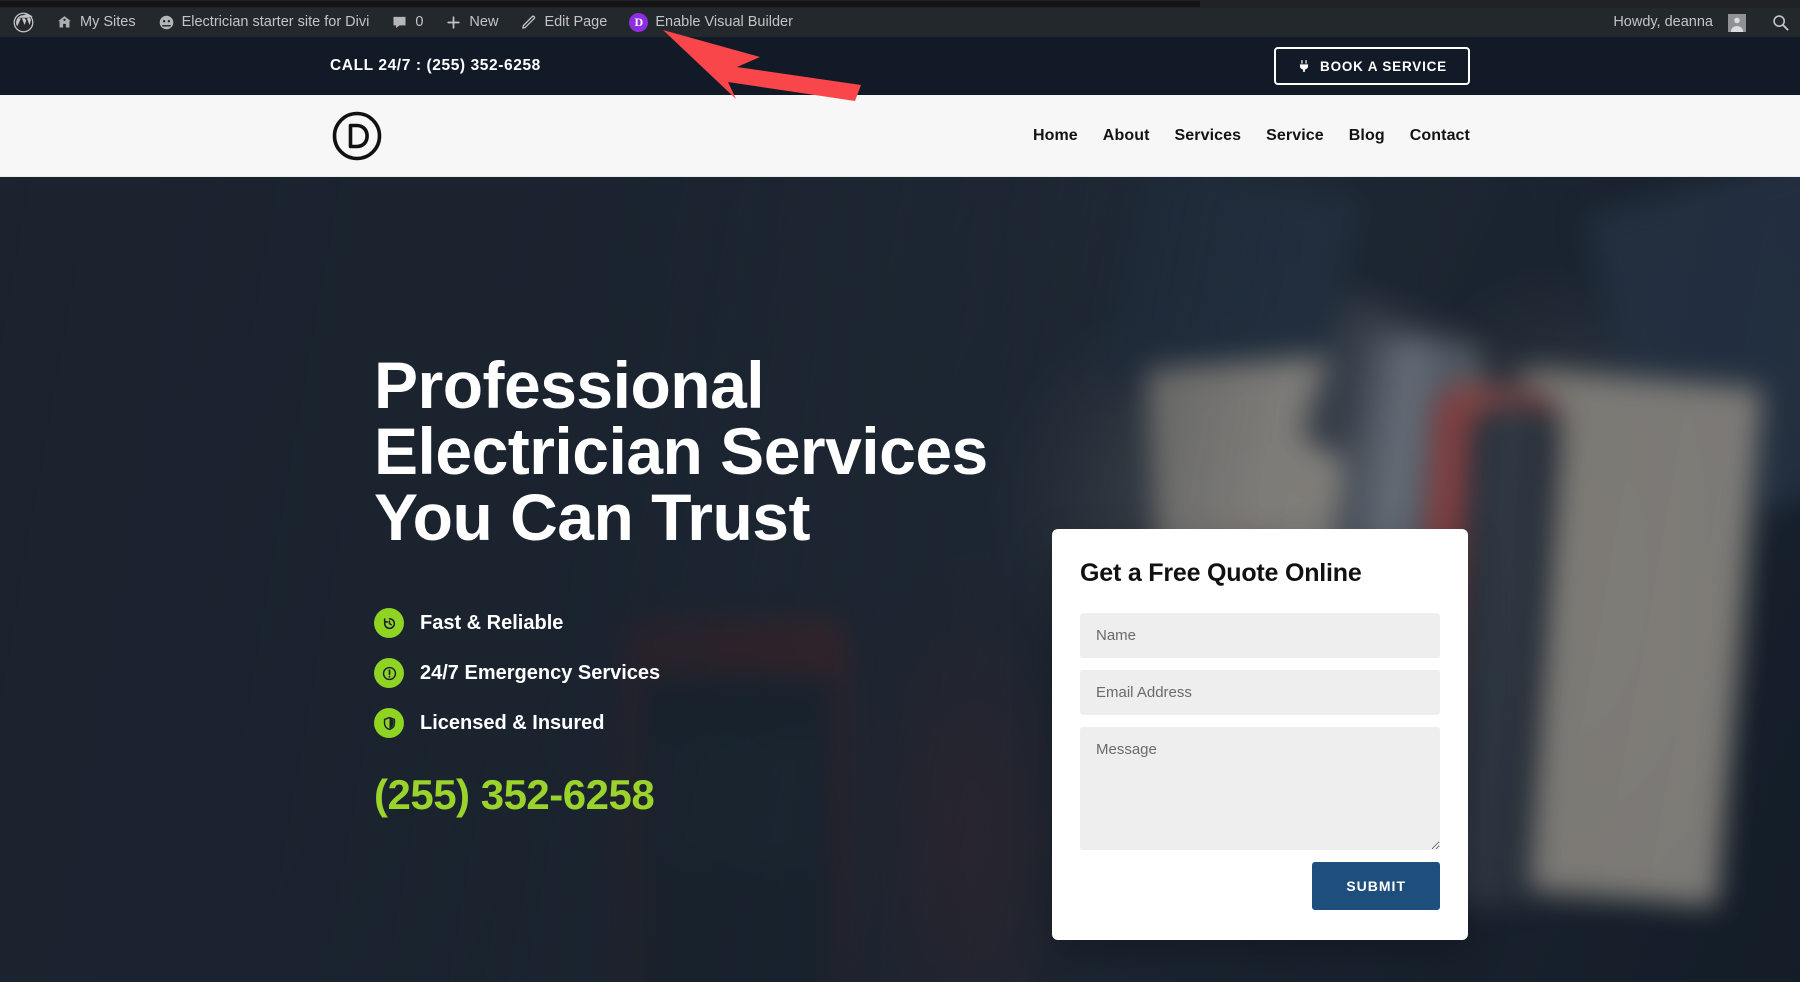 The width and height of the screenshot is (1800, 982). I want to click on enable-visual-builder-label: Enable Visual Builder, so click(724, 22).